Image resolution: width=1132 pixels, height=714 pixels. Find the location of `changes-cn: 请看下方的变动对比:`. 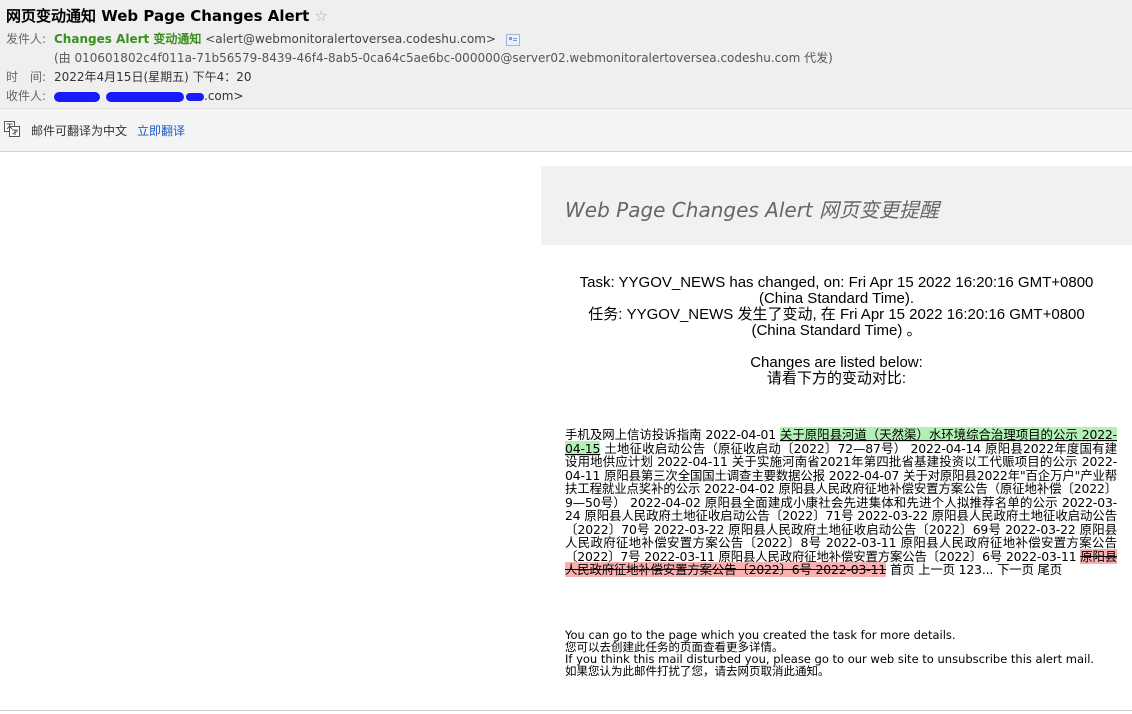

changes-cn: 请看下方的变动对比: is located at coordinates (836, 378).